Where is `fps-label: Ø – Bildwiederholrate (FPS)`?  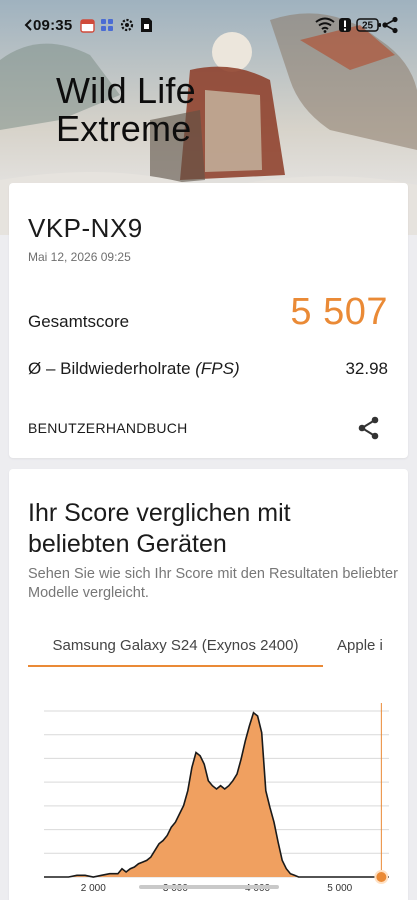 fps-label: Ø – Bildwiederholrate (FPS) is located at coordinates (134, 369).